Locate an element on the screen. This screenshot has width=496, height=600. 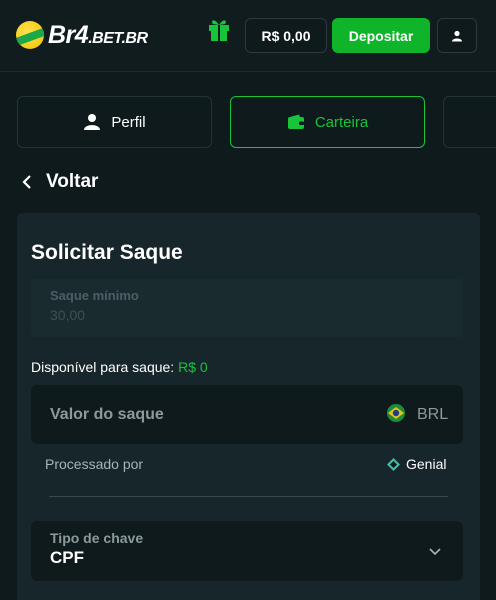
withdraw-title: Solicitar Saque is located at coordinates (107, 252).